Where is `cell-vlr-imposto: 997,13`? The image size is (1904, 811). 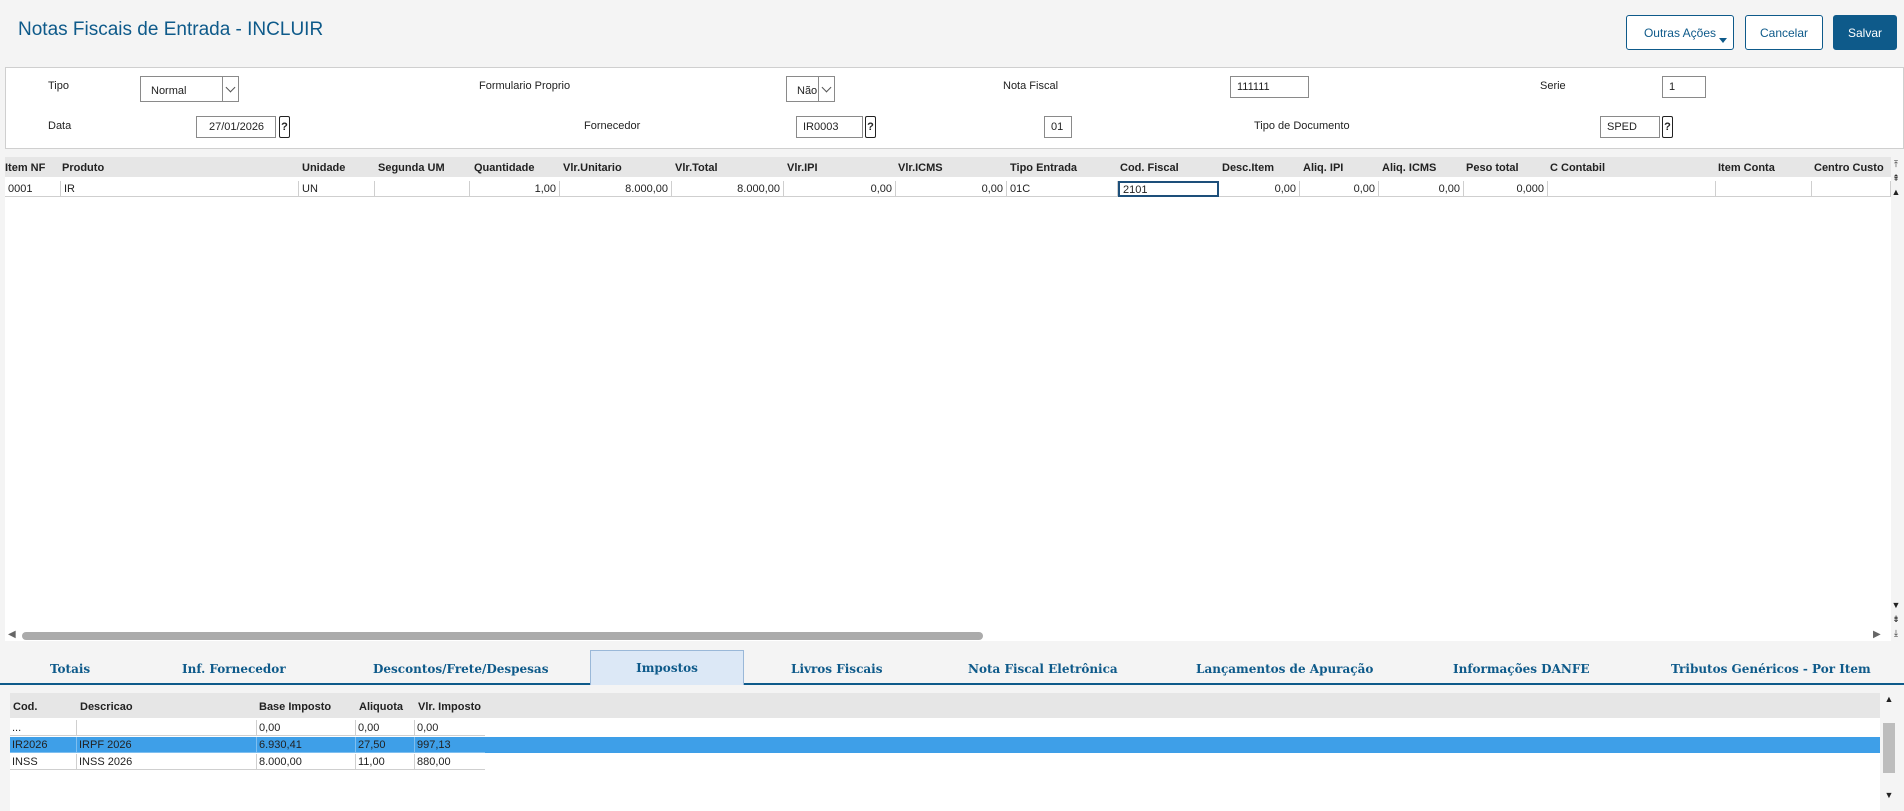 cell-vlr-imposto: 997,13 is located at coordinates (450, 745).